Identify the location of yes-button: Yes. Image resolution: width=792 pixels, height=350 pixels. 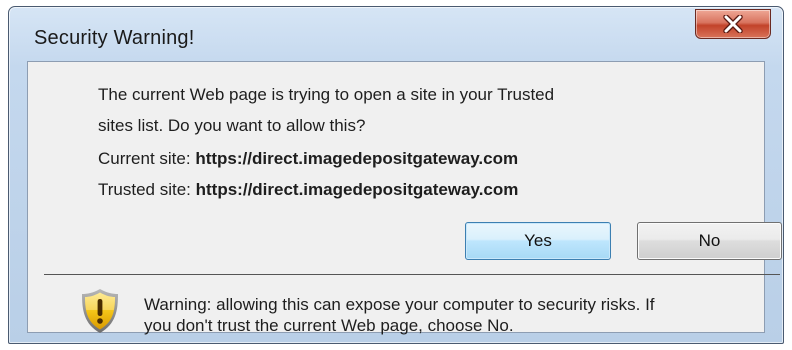
(538, 241).